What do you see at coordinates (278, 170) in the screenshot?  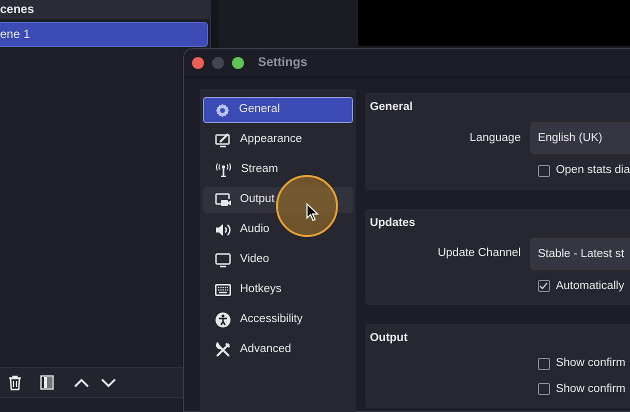 I see `sidebar-item: Stream` at bounding box center [278, 170].